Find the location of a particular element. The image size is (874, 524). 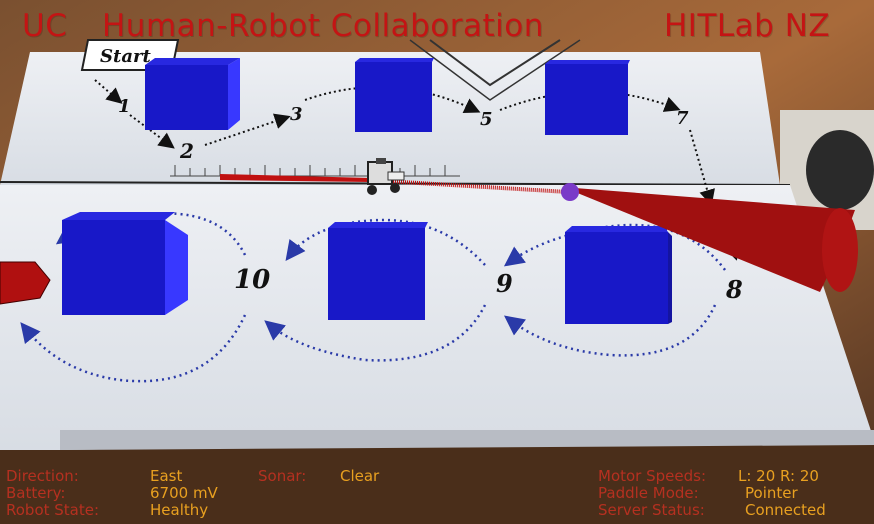

battery-value: 6700 mV is located at coordinates (184, 493).